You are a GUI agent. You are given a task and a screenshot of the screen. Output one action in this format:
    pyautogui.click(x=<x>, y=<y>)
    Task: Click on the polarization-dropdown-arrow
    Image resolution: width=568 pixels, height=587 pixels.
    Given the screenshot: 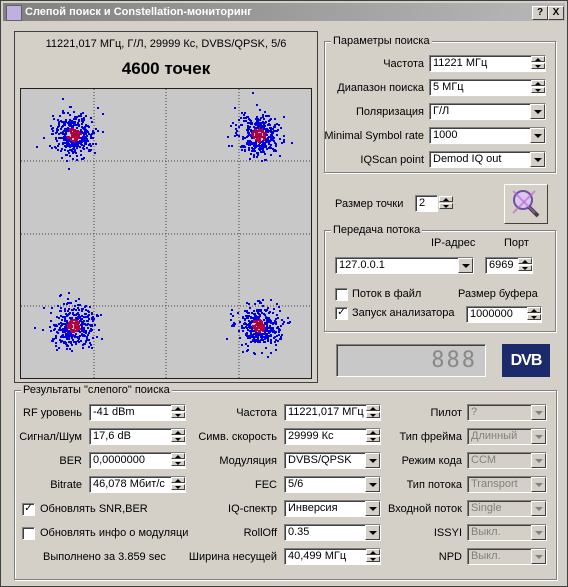 What is the action you would take?
    pyautogui.click(x=537, y=111)
    